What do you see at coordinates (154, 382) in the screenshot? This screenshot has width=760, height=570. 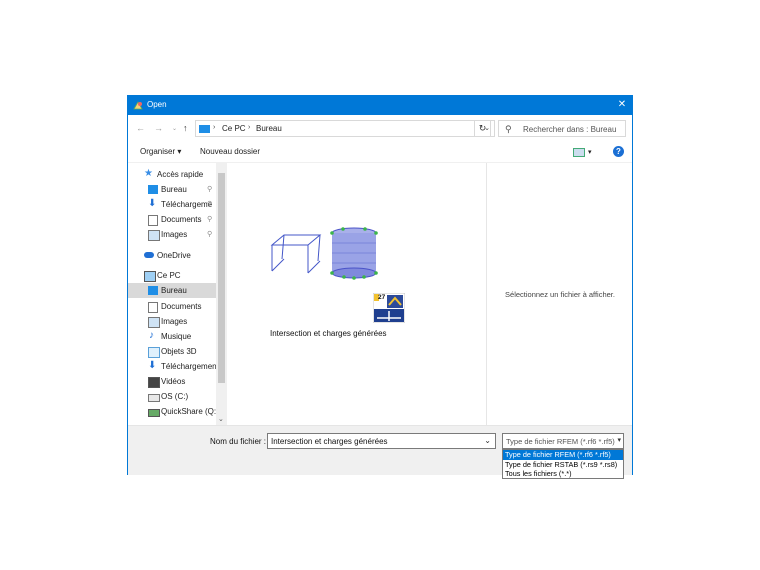 I see `video-icon` at bounding box center [154, 382].